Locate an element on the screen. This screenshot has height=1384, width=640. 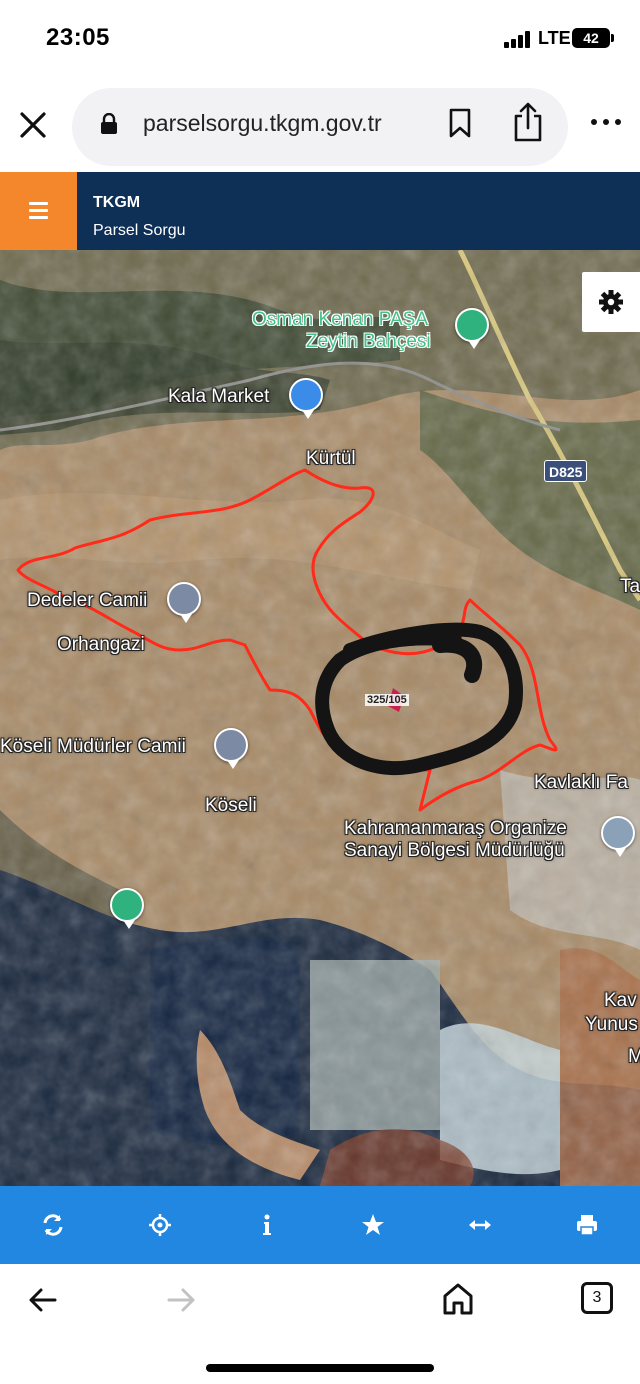
info-icon is located at coordinates (266, 1224).